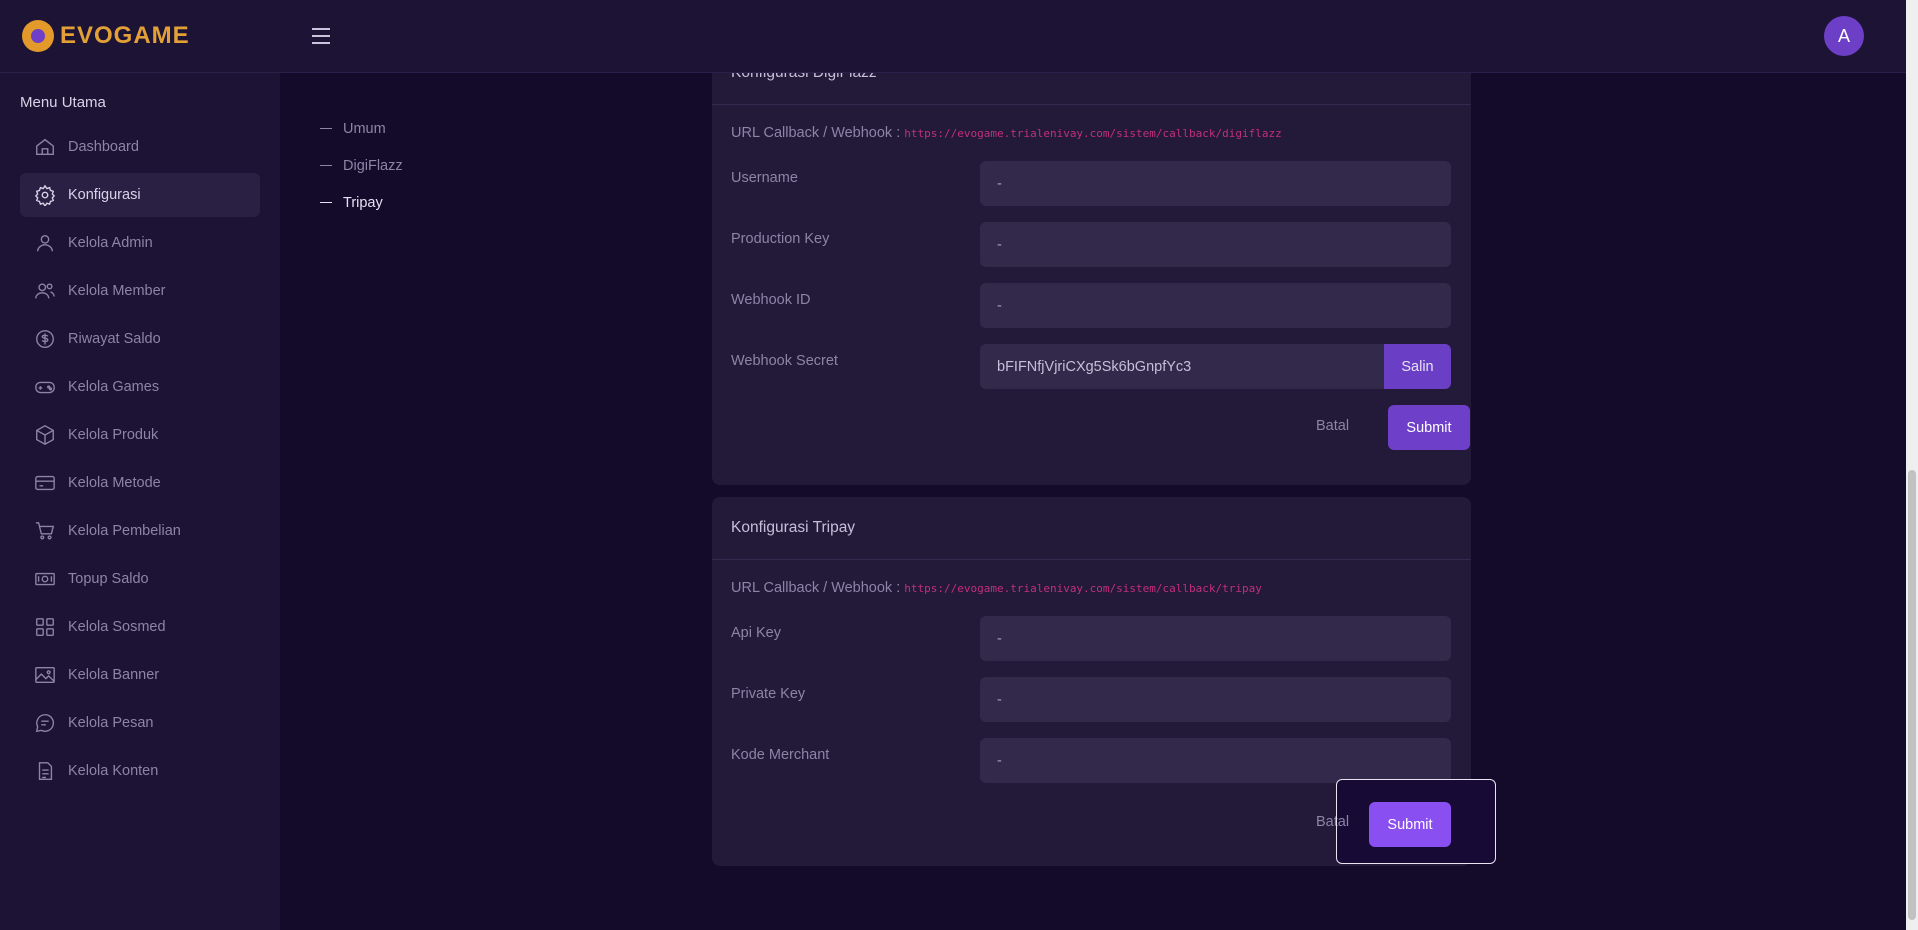  I want to click on sidebar-item-kelola-produk: Kelola Produk, so click(140, 435).